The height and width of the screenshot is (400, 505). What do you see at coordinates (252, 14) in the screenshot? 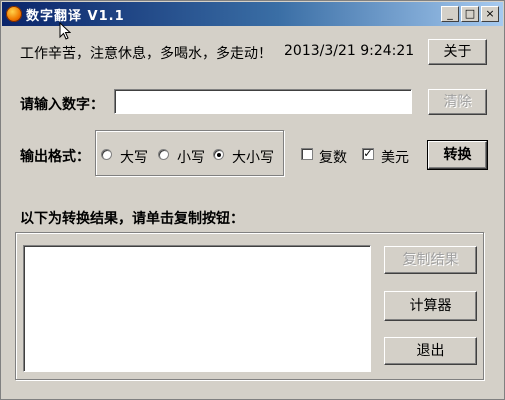
I see `title-bar: 数字翻译 V1.1 _ □ ×` at bounding box center [252, 14].